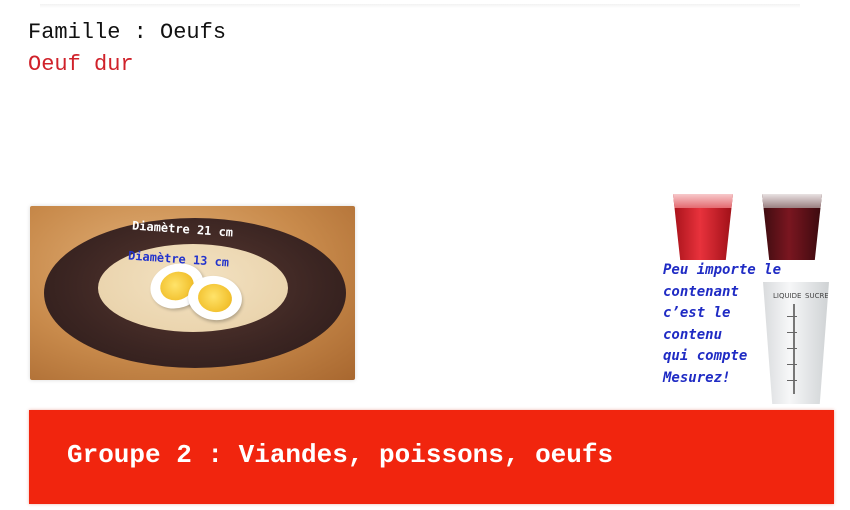  I want to click on recipe-title: Oeuf dur, so click(81, 64).